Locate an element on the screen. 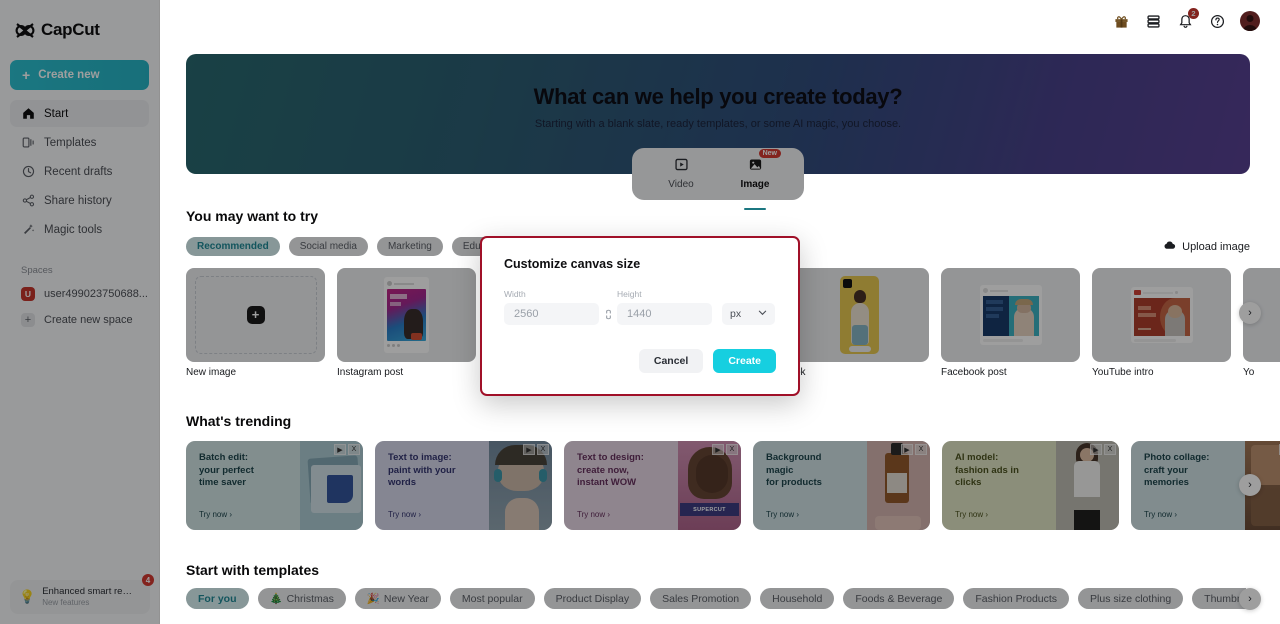  unit-select: px is located at coordinates (748, 314).